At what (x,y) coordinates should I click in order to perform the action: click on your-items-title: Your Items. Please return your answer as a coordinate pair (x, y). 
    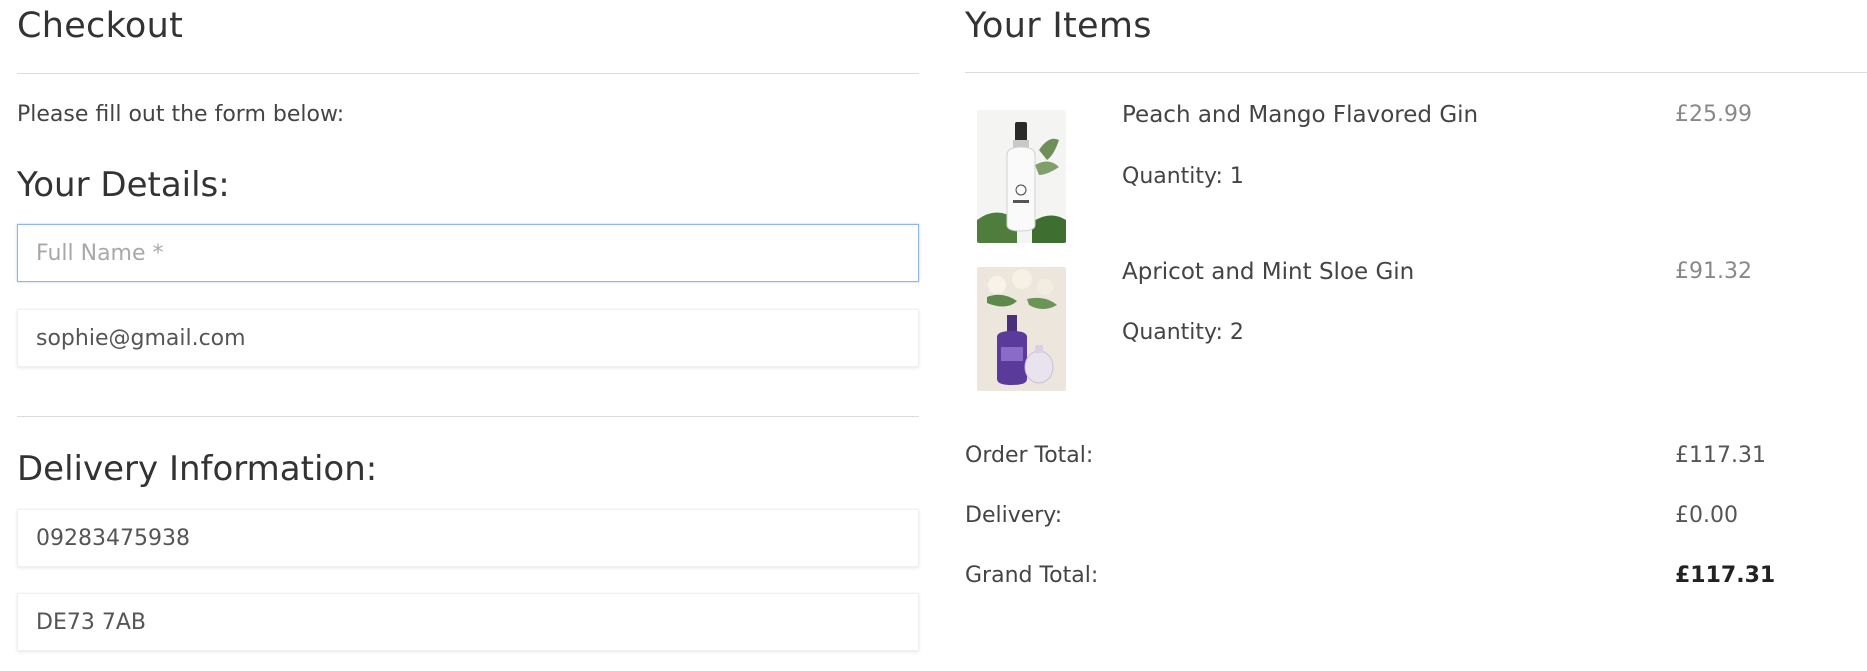
    Looking at the image, I should click on (1058, 26).